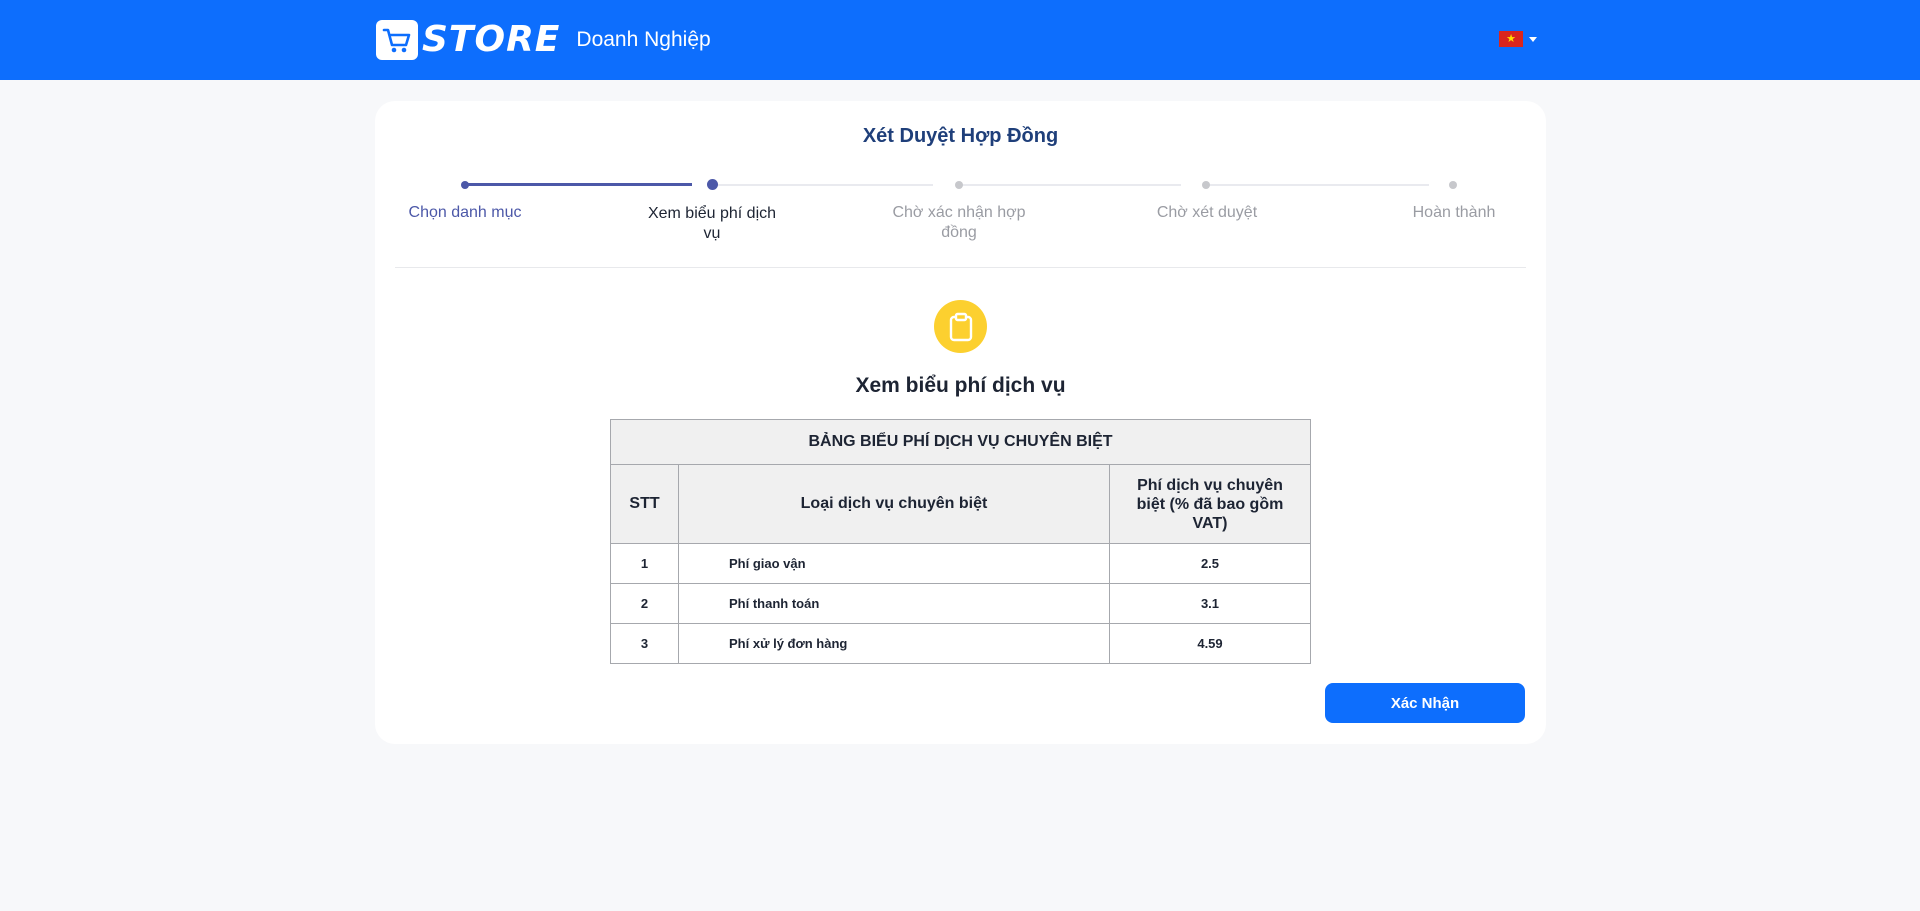  Describe the element at coordinates (1210, 603) in the screenshot. I see `row-fee: 3.1` at that location.